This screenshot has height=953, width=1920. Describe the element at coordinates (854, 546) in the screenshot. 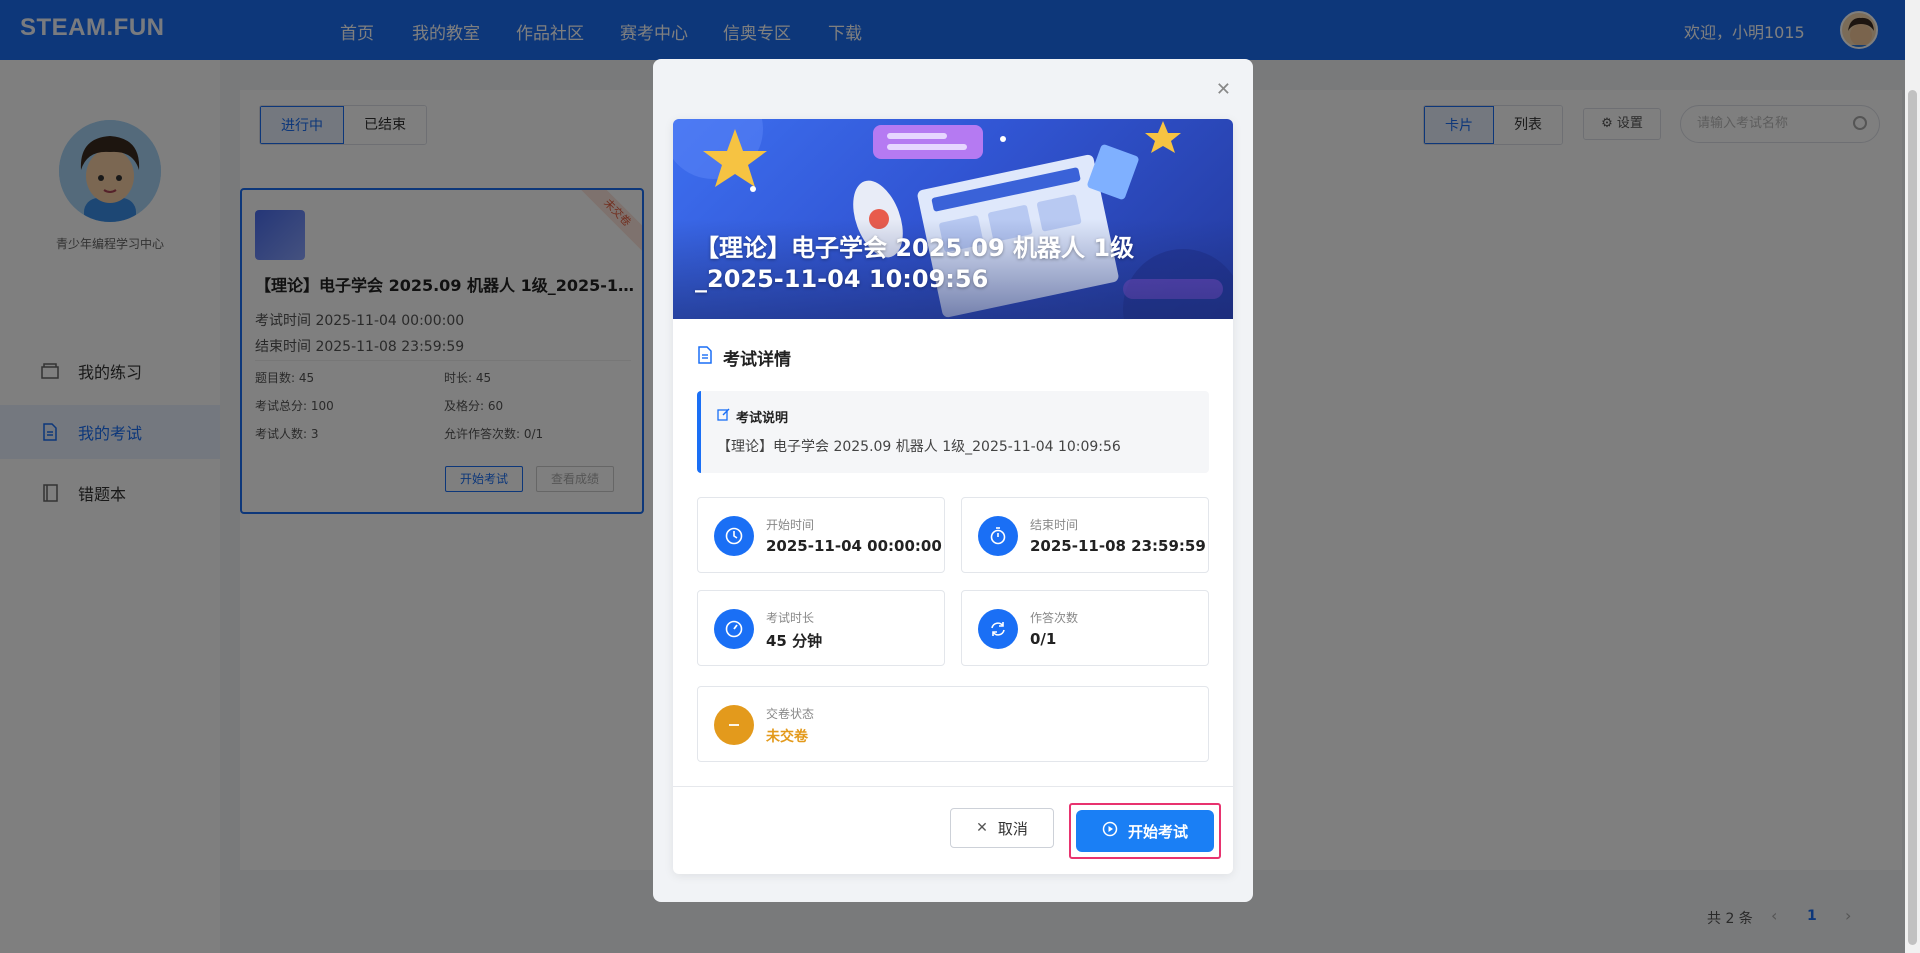

I see `start-time-value: 2025-11-04 00:00:00` at that location.